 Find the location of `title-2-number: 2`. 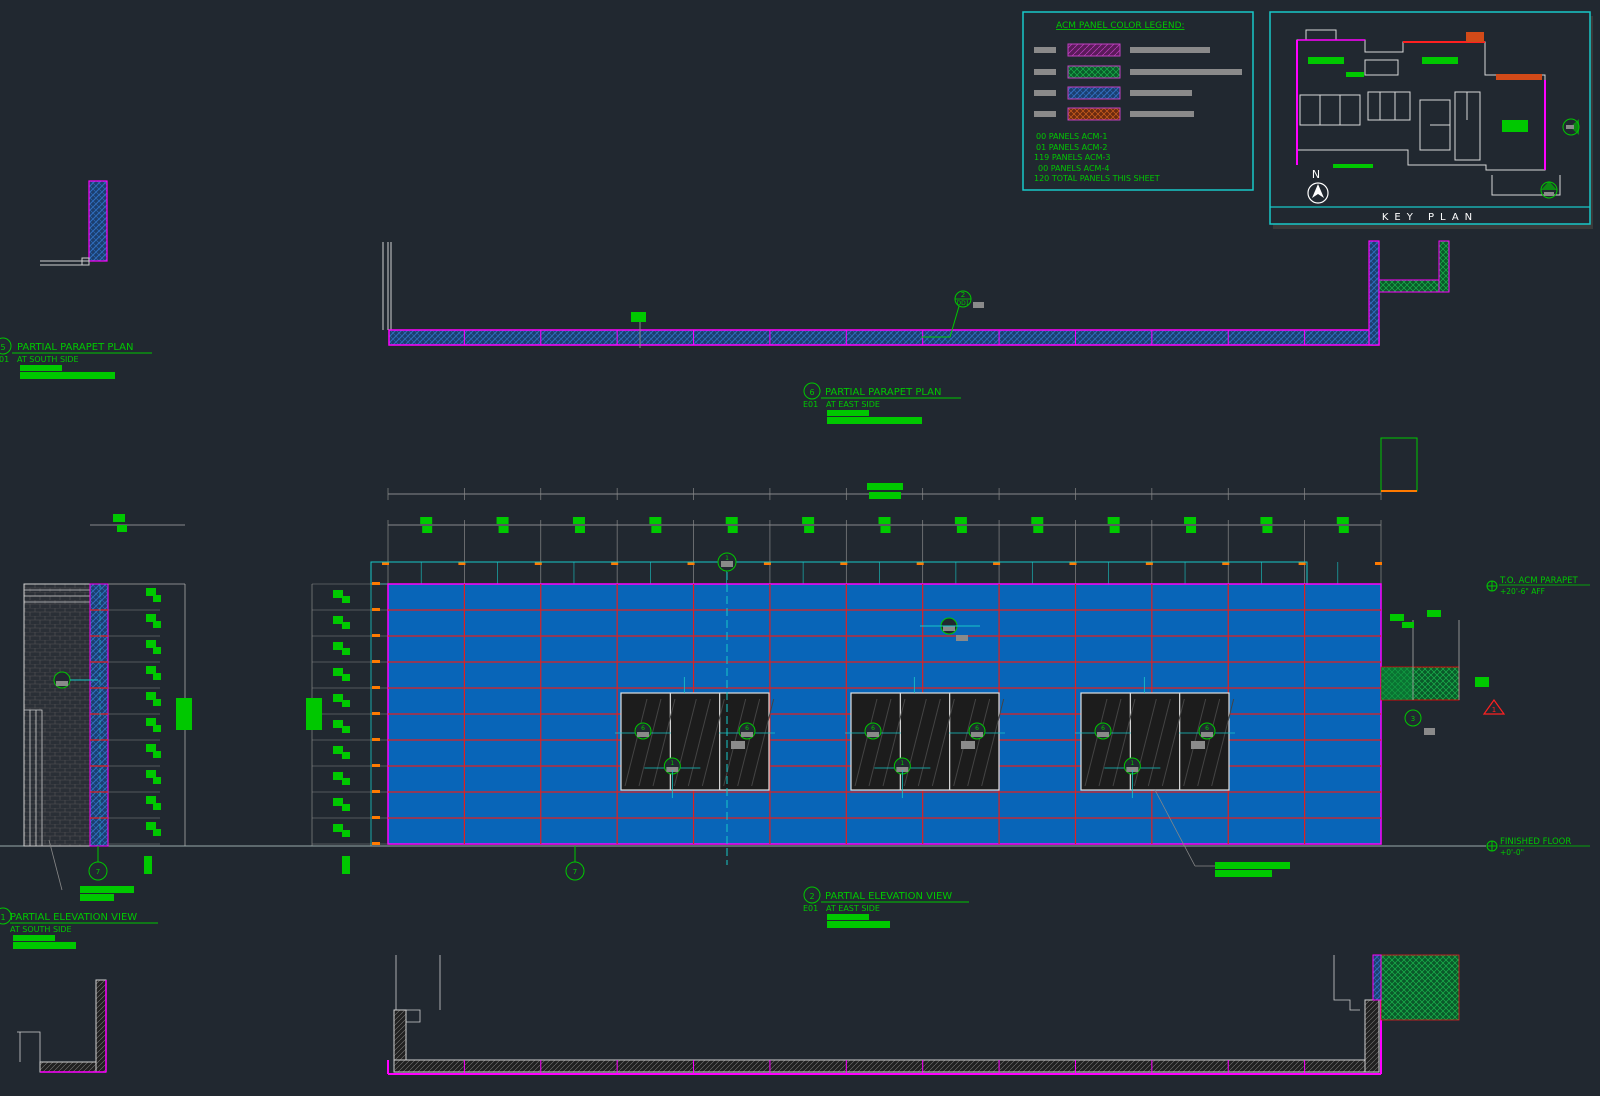

title-2-number: 2 is located at coordinates (811, 896).